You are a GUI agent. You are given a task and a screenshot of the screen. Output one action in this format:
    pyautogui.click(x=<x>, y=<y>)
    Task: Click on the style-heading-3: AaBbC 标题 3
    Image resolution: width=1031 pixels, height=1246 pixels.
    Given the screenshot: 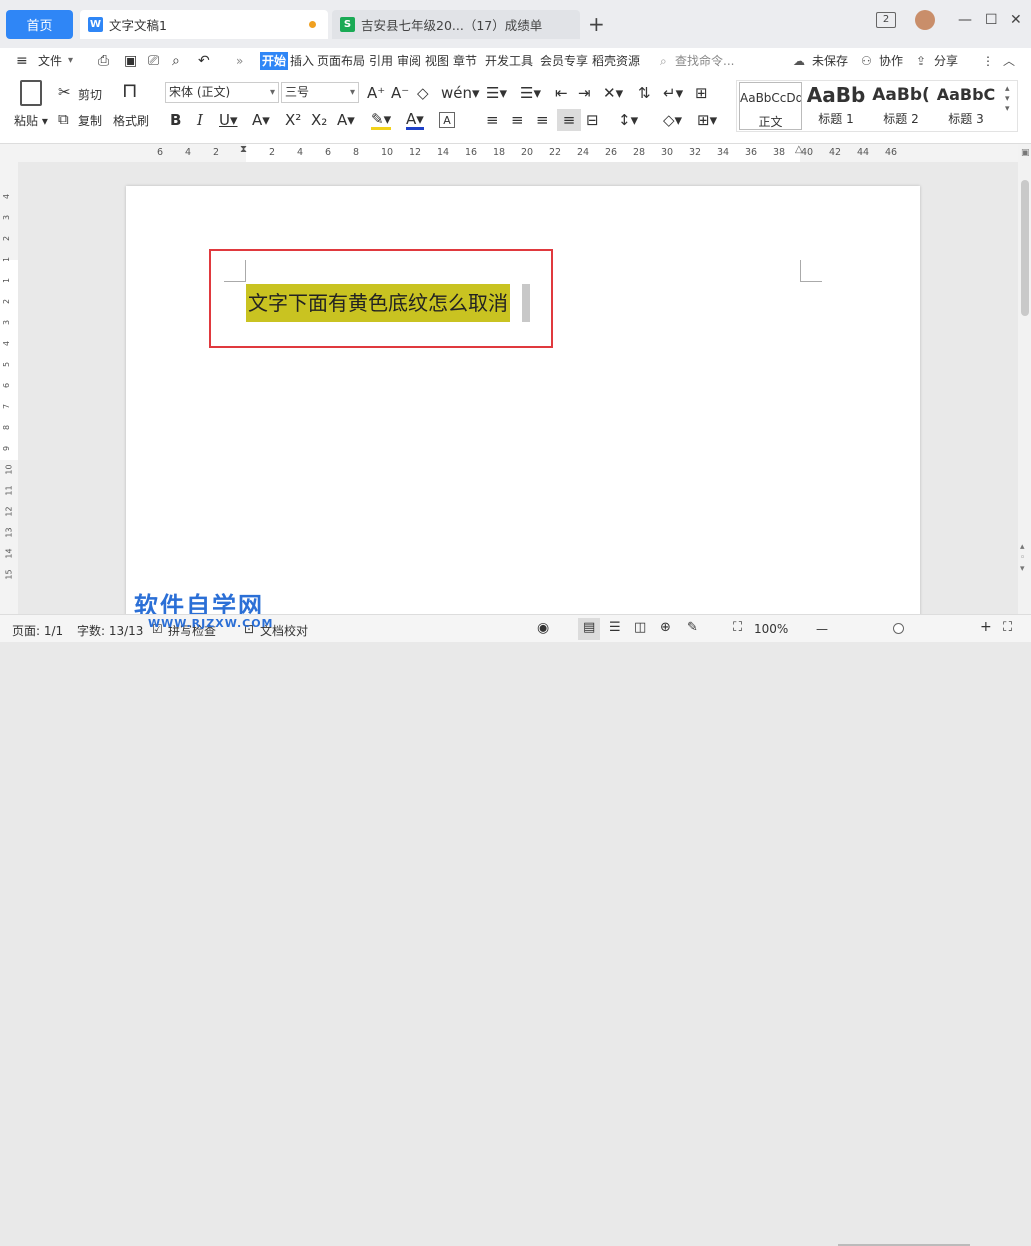 What is the action you would take?
    pyautogui.click(x=966, y=106)
    